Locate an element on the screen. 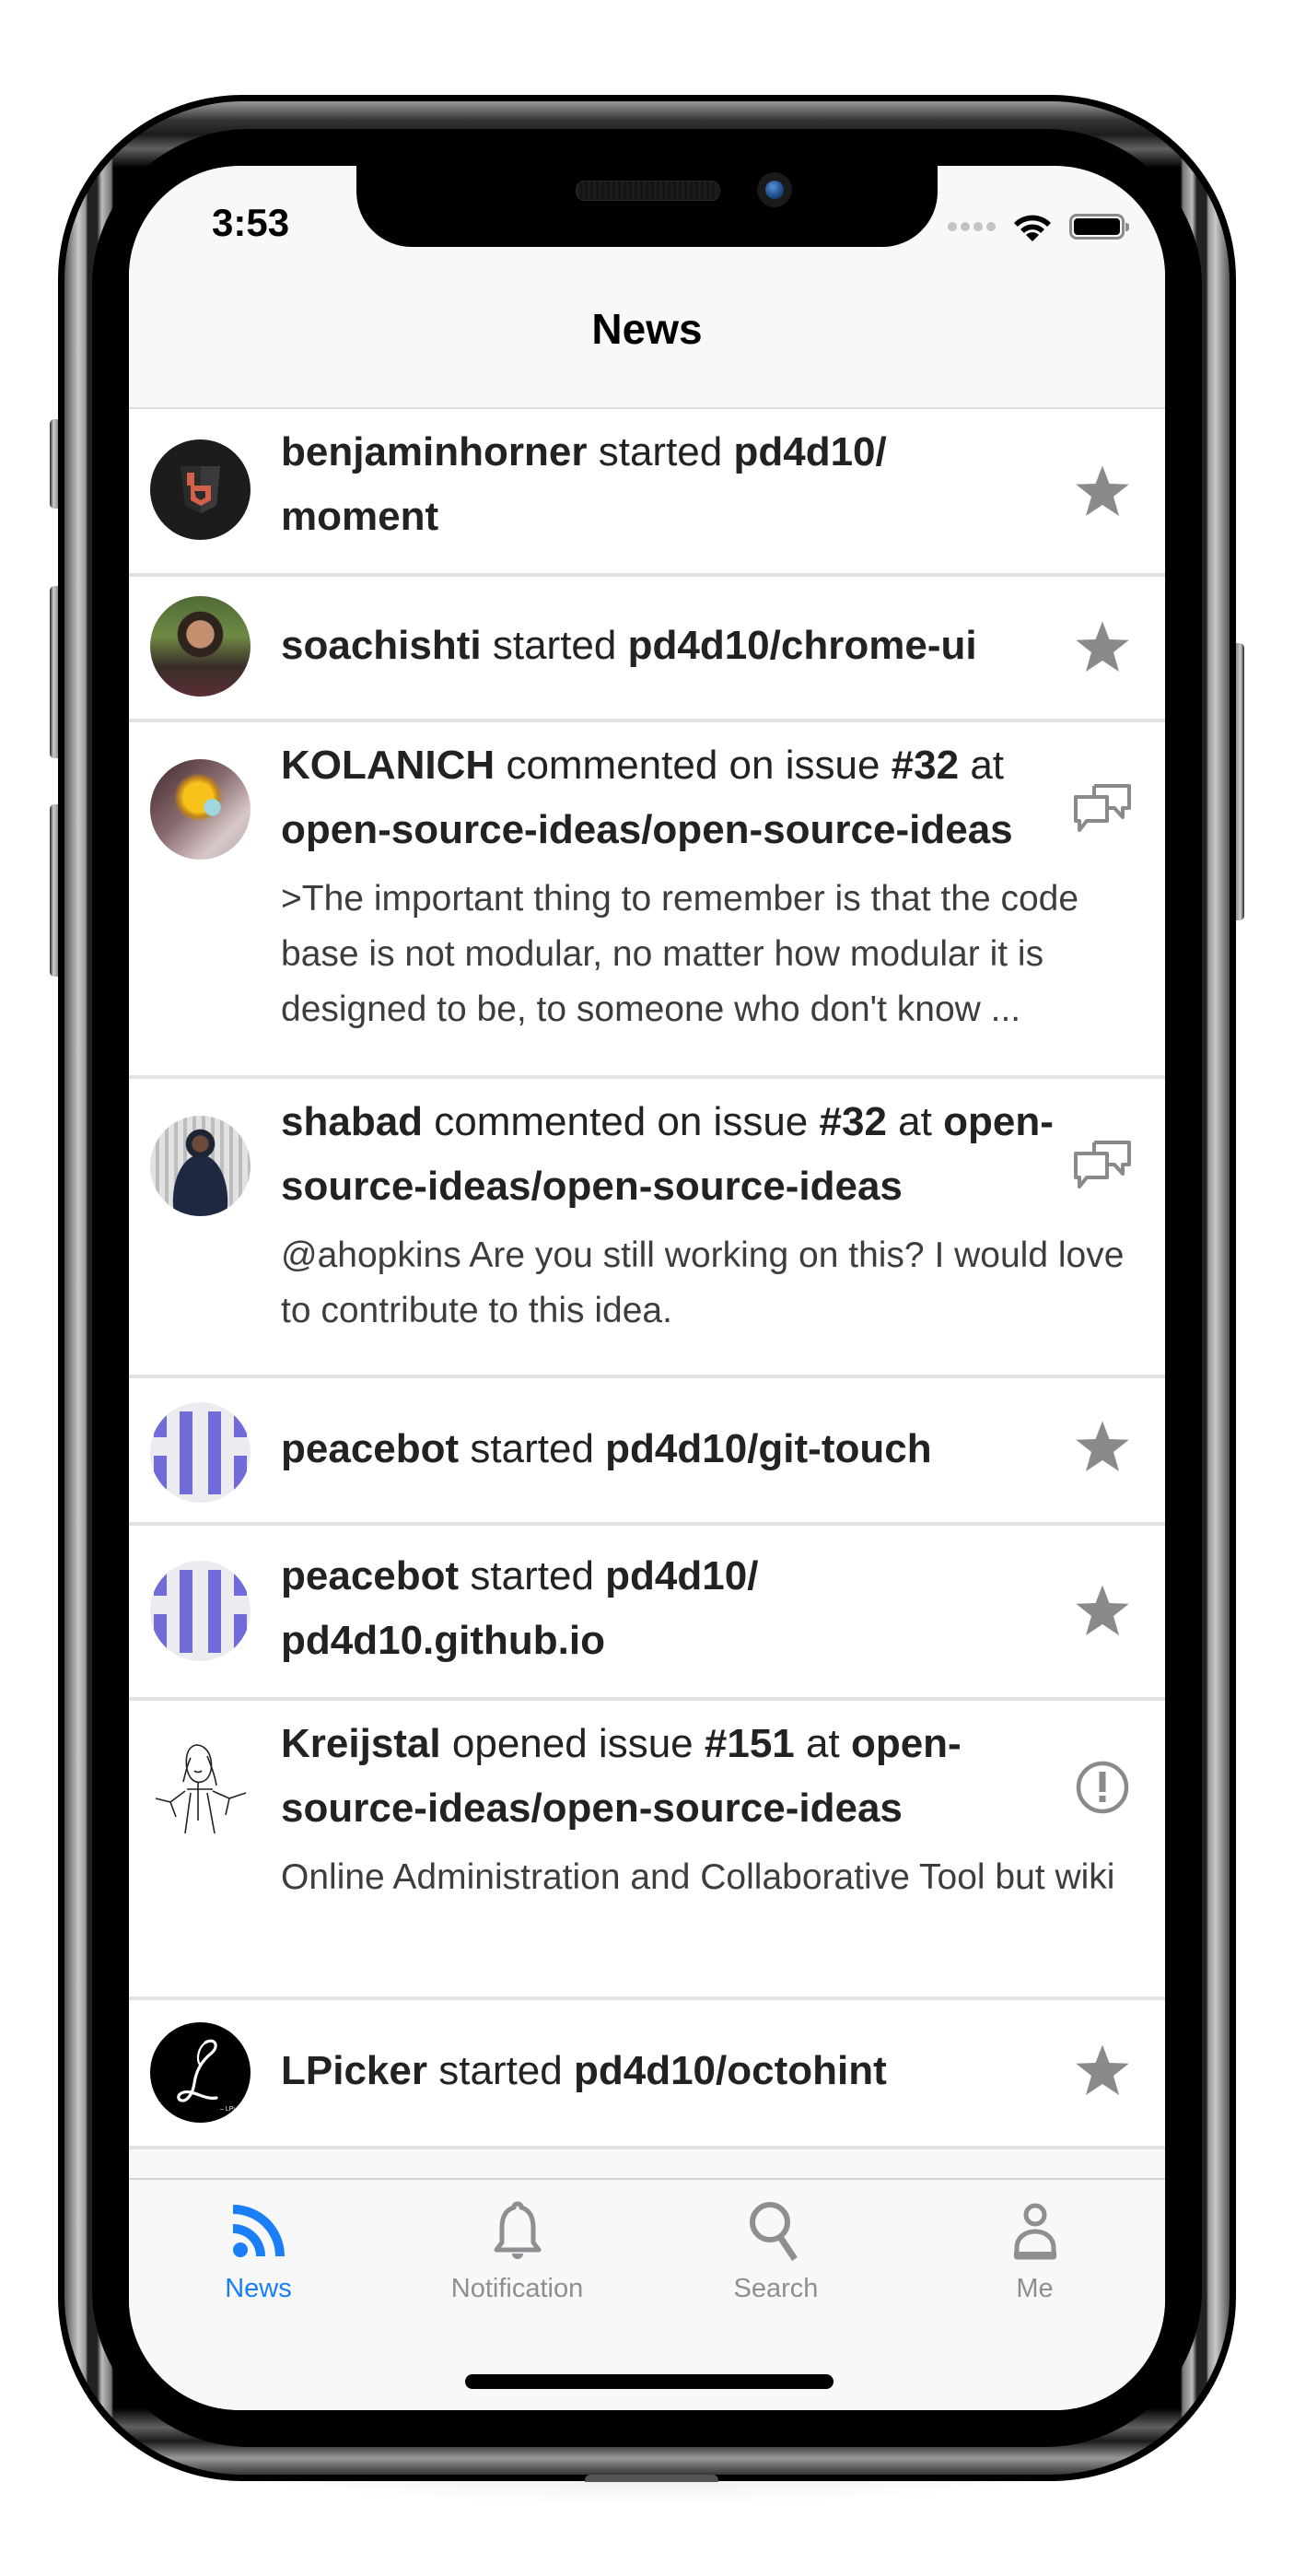  feed-item: benjaminhorner started pd4d10/moment is located at coordinates (647, 493).